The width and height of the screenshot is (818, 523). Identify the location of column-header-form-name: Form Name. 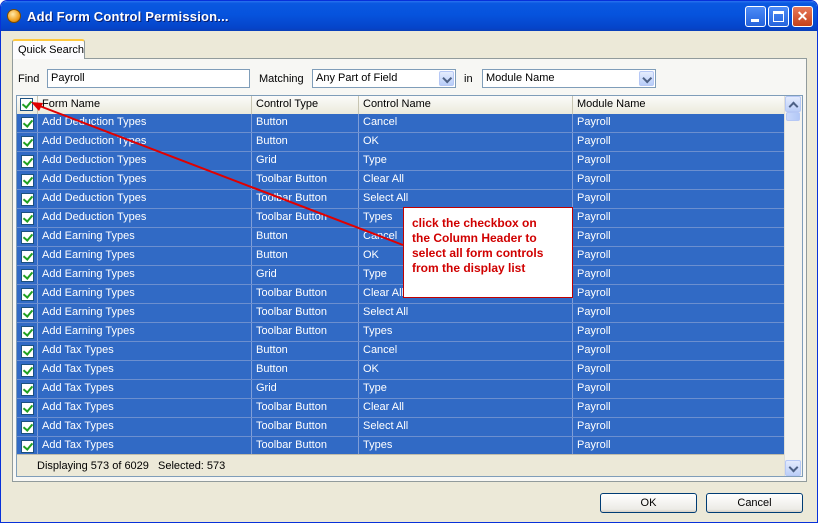
(145, 105).